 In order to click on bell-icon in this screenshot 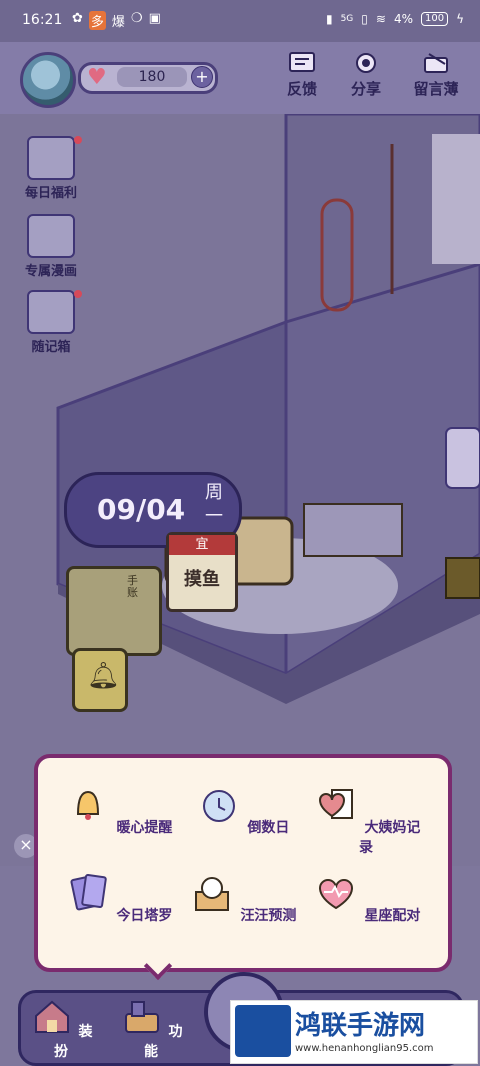, I will do `click(87, 805)`.